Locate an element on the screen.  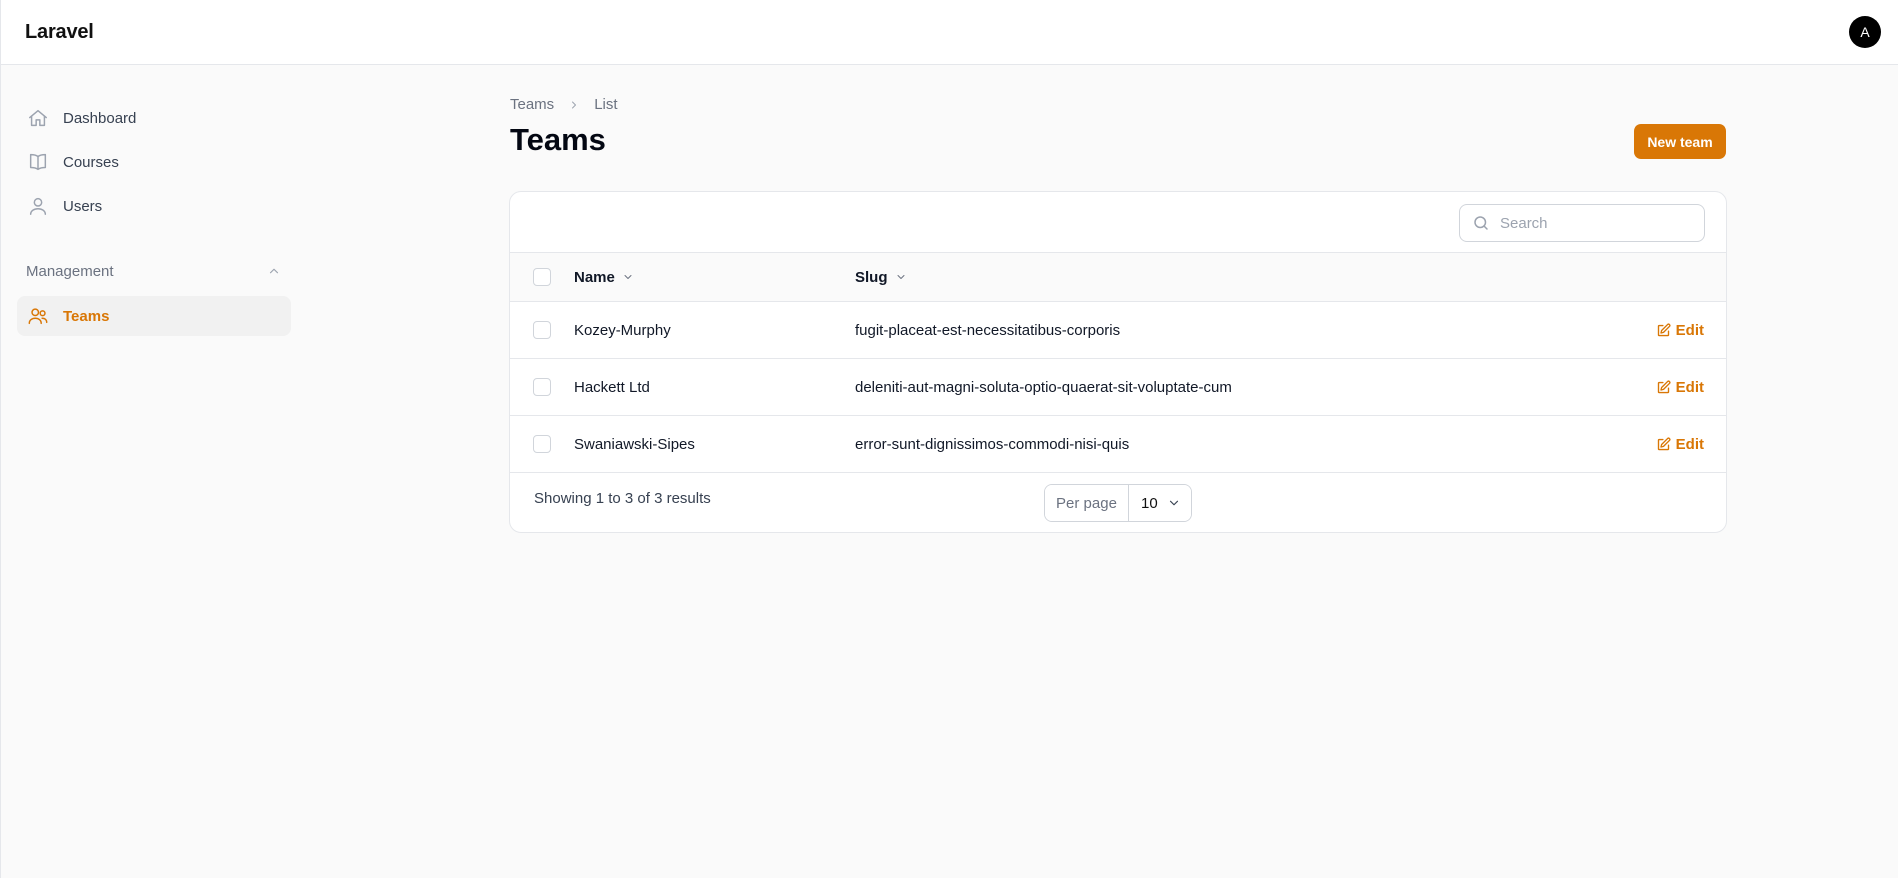
chevron-right-icon is located at coordinates (574, 105).